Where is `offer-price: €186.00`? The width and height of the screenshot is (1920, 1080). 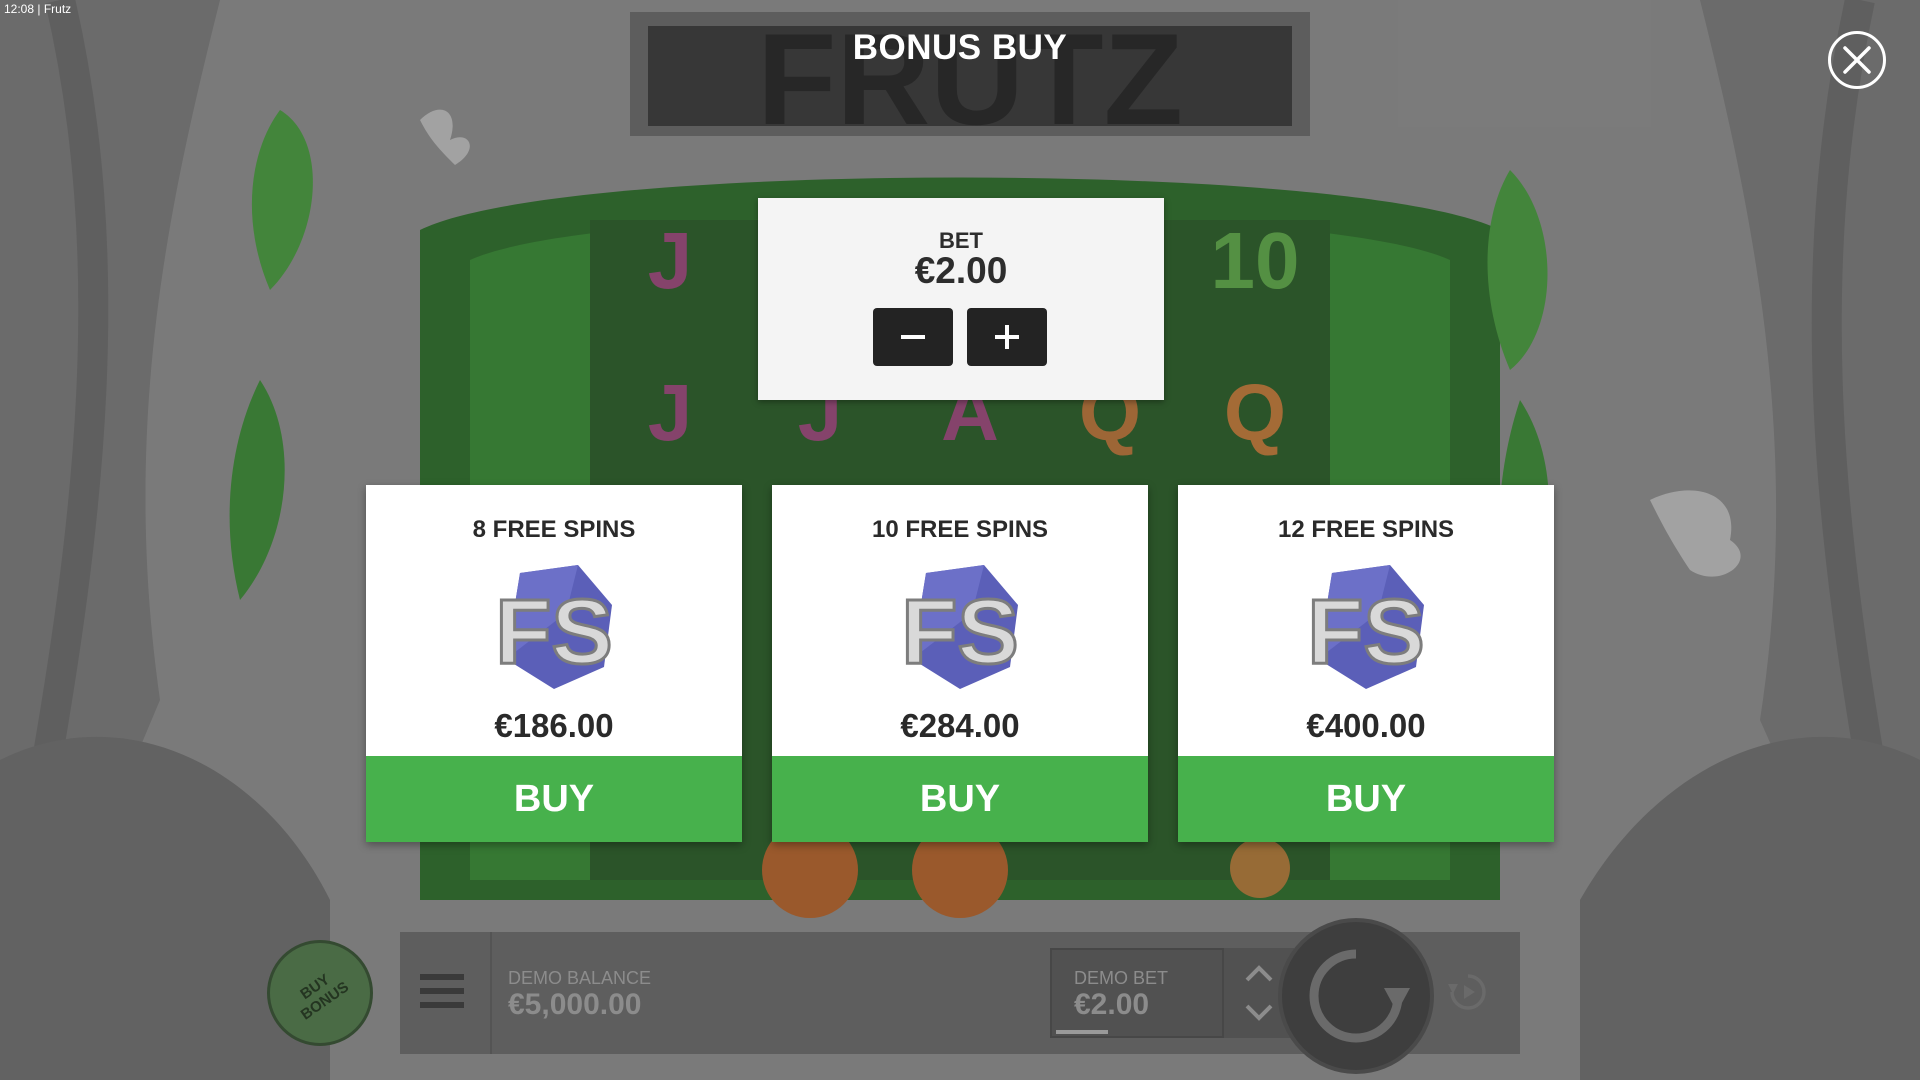
offer-price: €186.00 is located at coordinates (554, 725).